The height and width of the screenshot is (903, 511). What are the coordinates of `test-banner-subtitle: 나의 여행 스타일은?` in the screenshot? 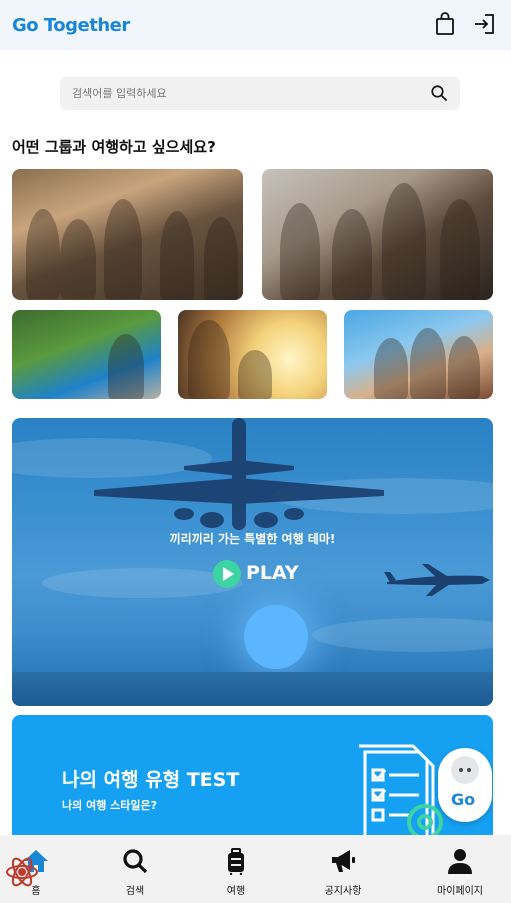 It's located at (109, 805).